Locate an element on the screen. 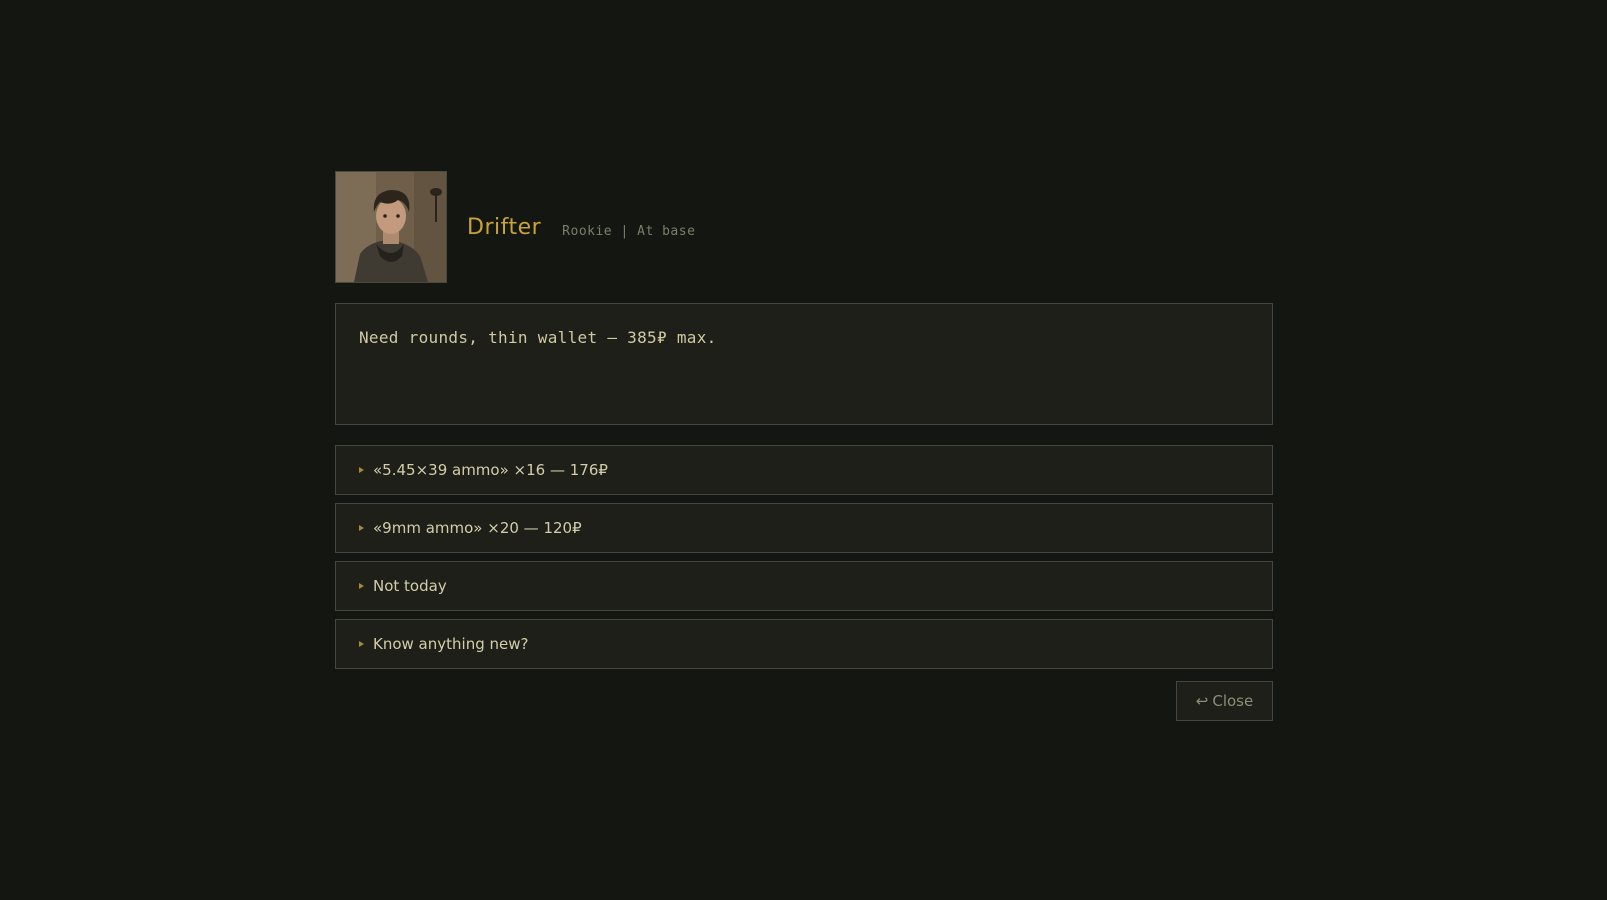 The image size is (1607, 900). option-label: Know anything new? is located at coordinates (451, 644).